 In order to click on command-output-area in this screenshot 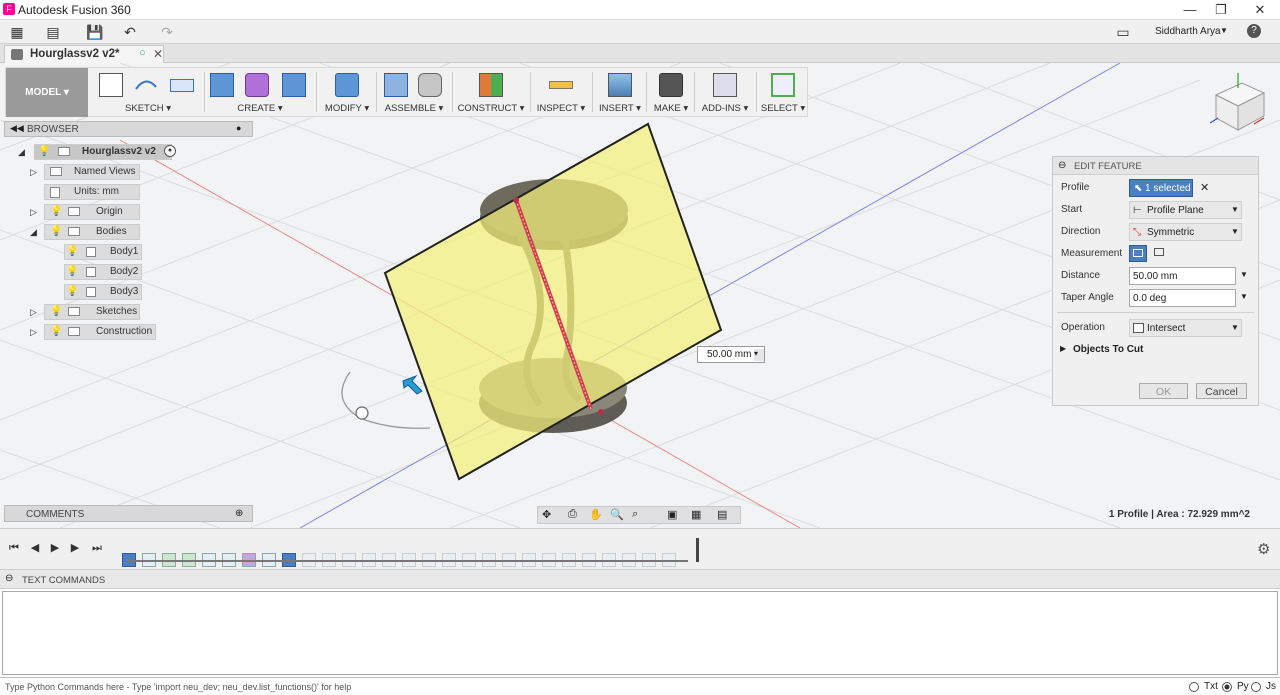, I will do `click(640, 633)`.